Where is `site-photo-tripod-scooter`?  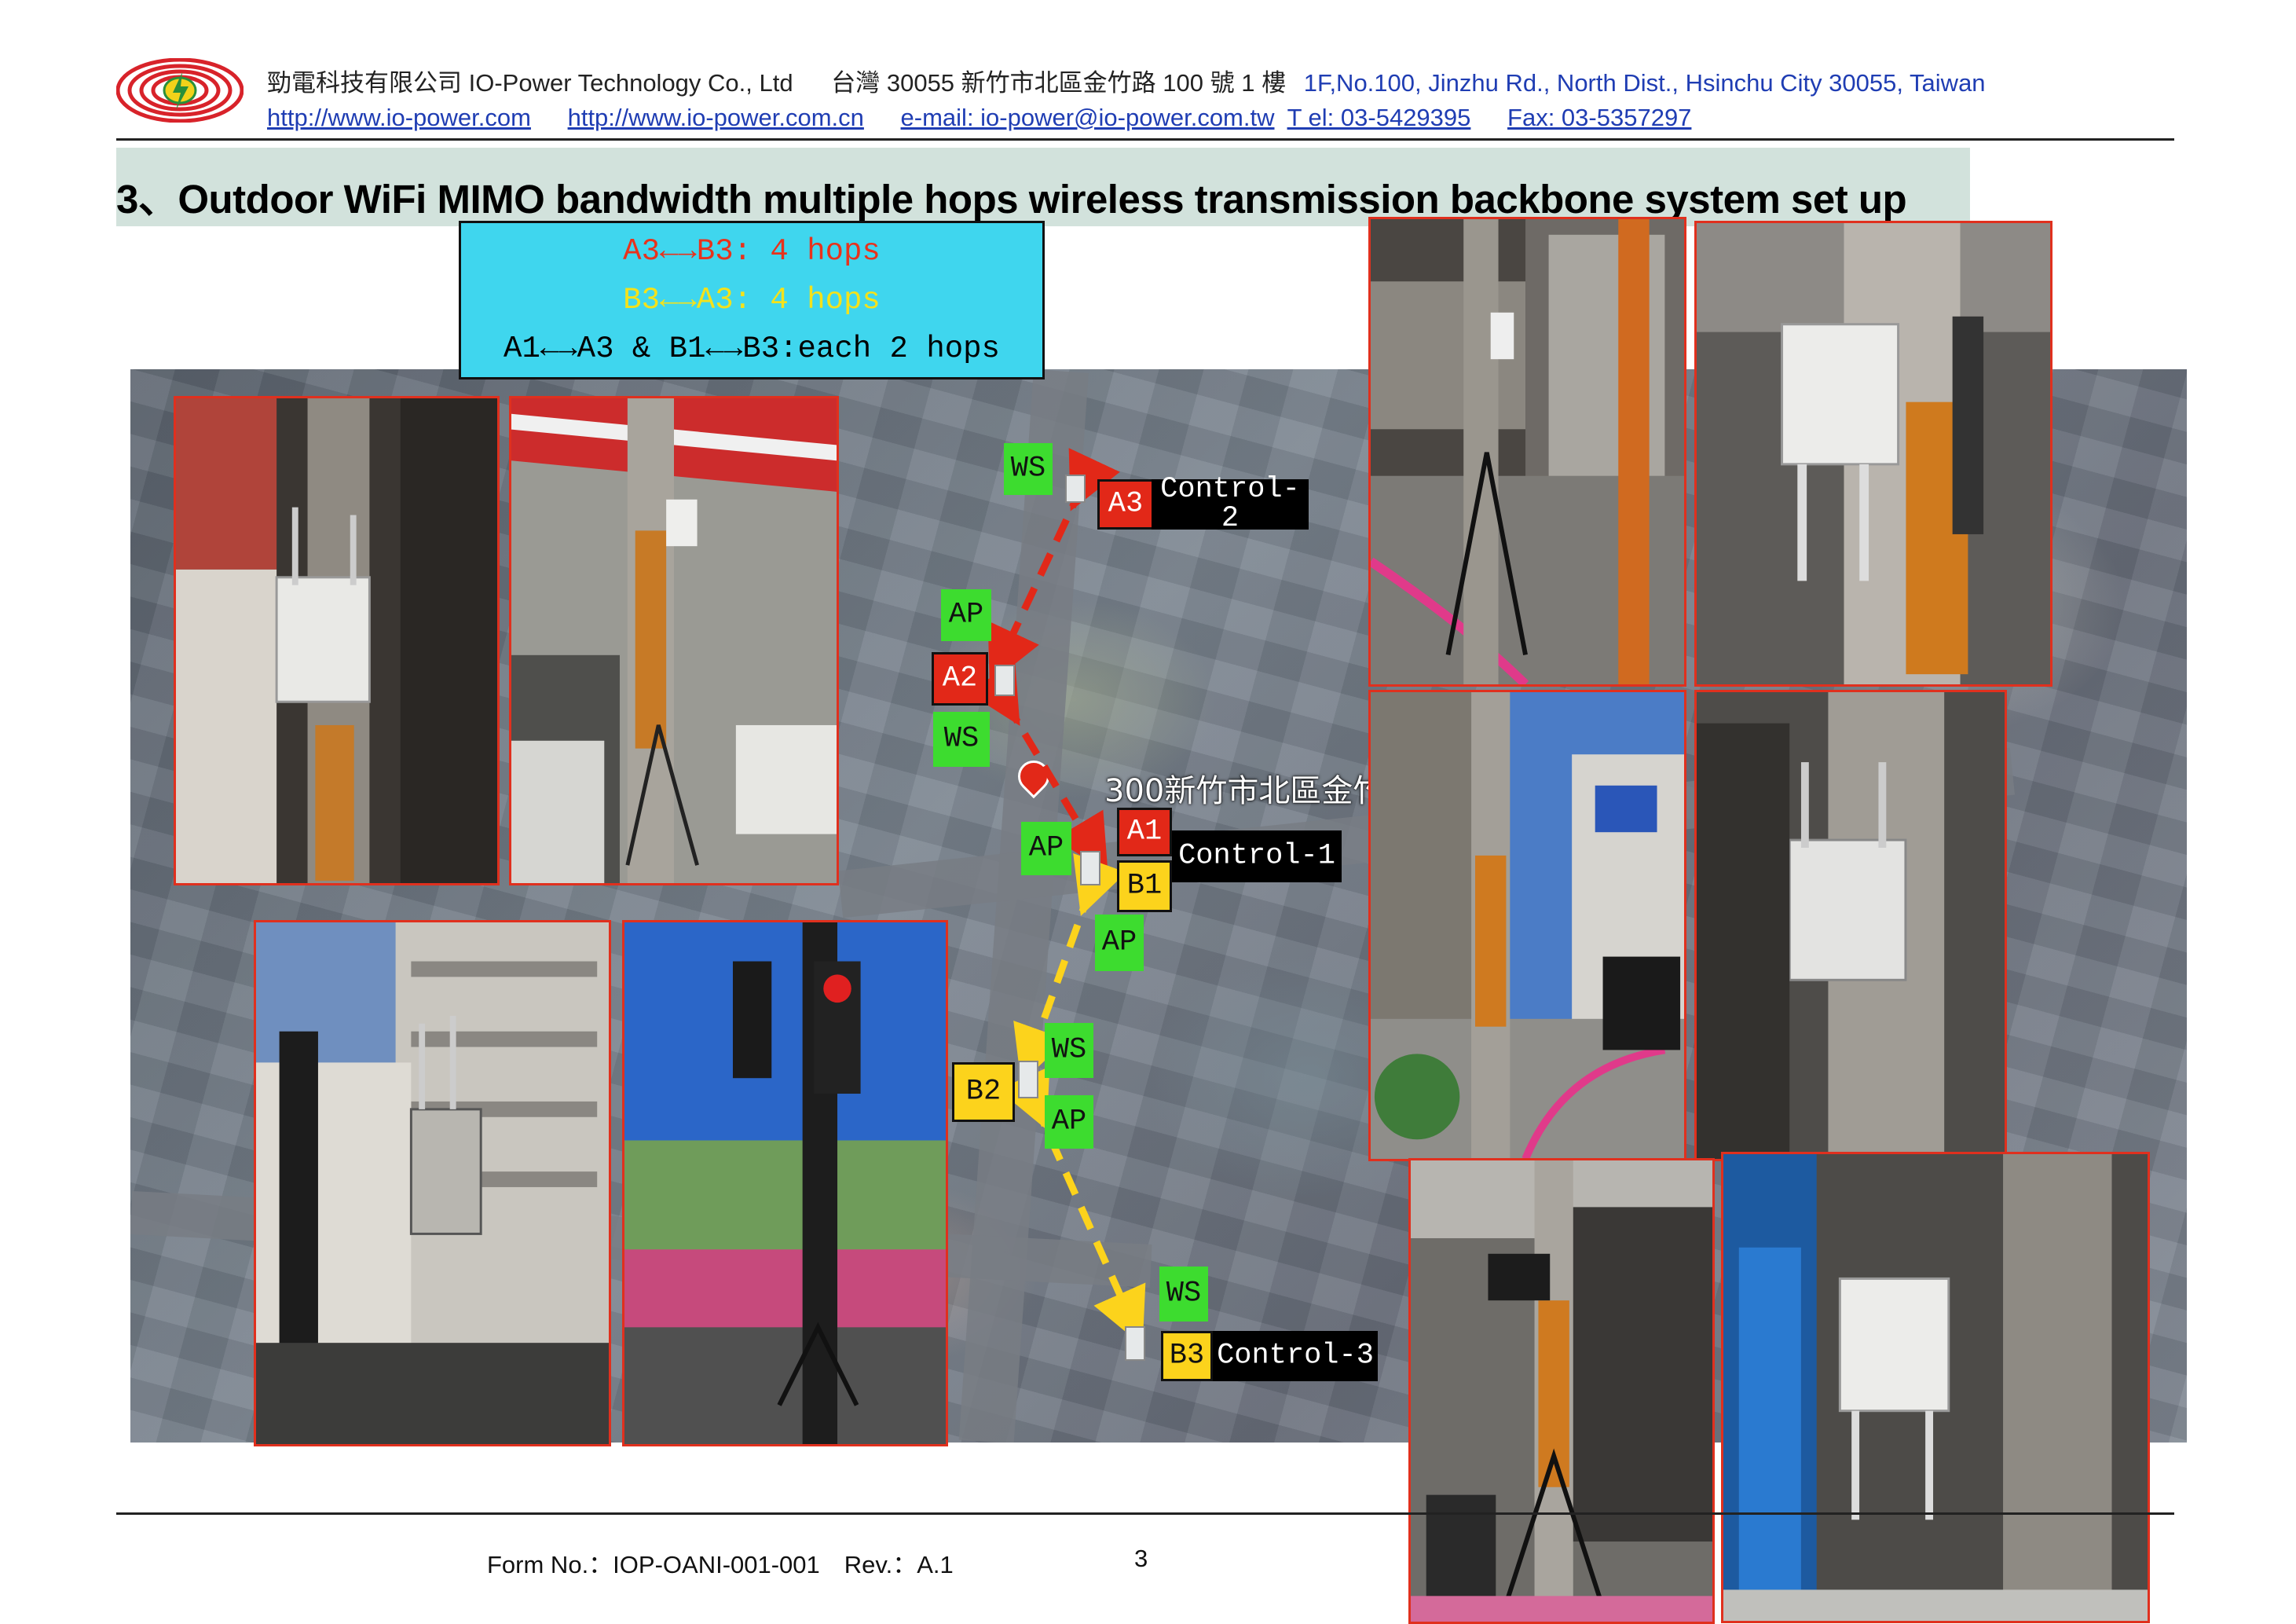 site-photo-tripod-scooter is located at coordinates (1561, 1391).